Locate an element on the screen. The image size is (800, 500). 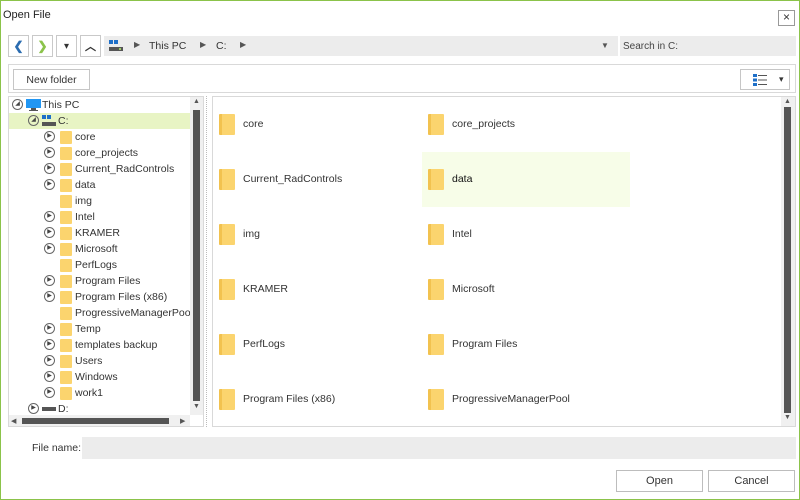
file-item-label: Program Files is located at coordinates (485, 344).